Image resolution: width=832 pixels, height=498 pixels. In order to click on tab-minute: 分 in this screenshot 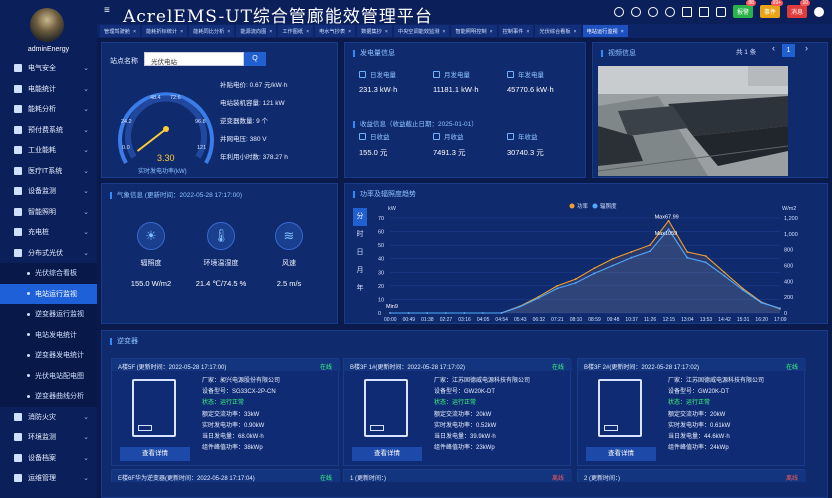, I will do `click(360, 217)`.